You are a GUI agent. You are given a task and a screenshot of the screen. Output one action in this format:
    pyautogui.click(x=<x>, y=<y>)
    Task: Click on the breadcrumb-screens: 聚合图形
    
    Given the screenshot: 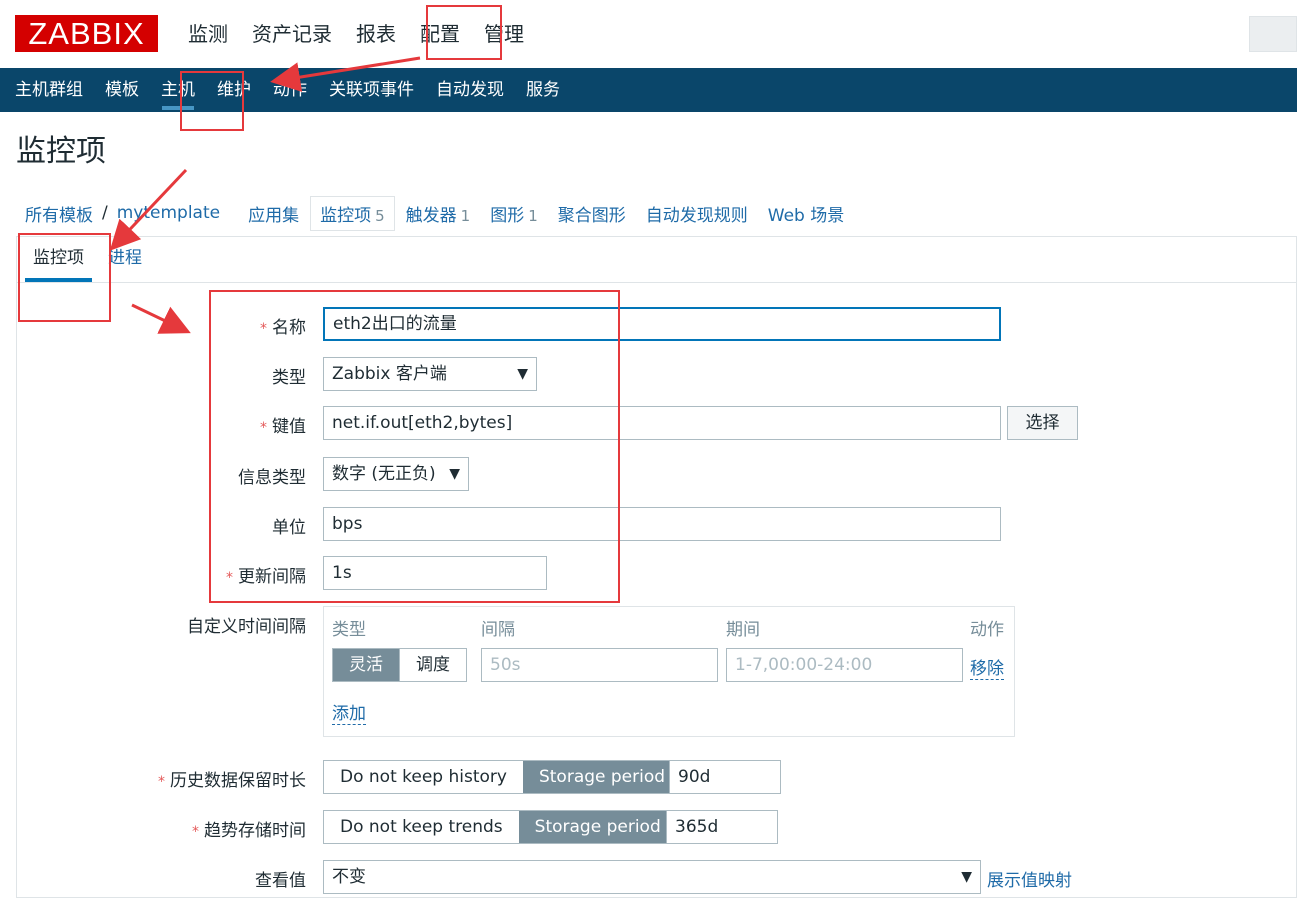 What is the action you would take?
    pyautogui.click(x=592, y=213)
    